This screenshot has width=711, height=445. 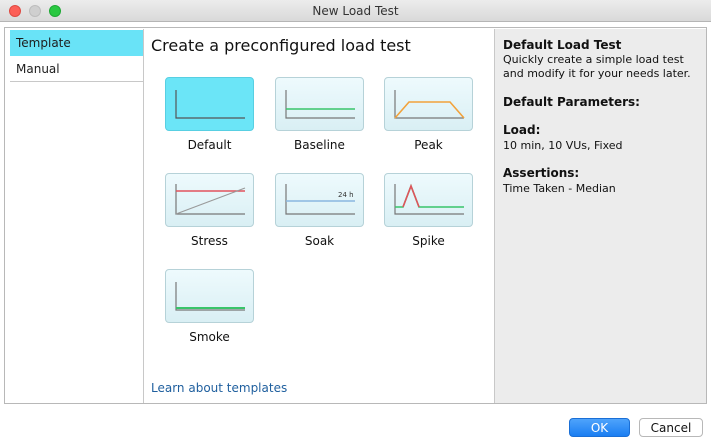 I want to click on default-chart-icon, so click(x=210, y=104).